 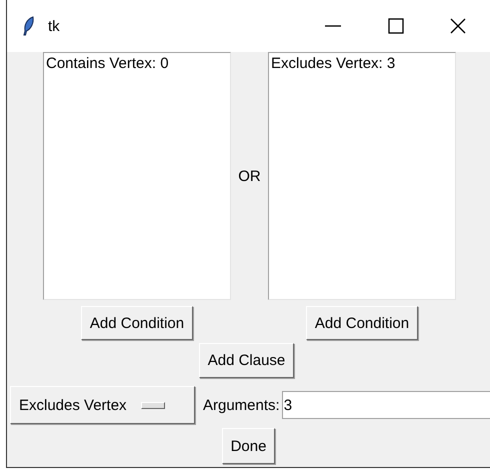 I want to click on feather-icon, so click(x=29, y=26).